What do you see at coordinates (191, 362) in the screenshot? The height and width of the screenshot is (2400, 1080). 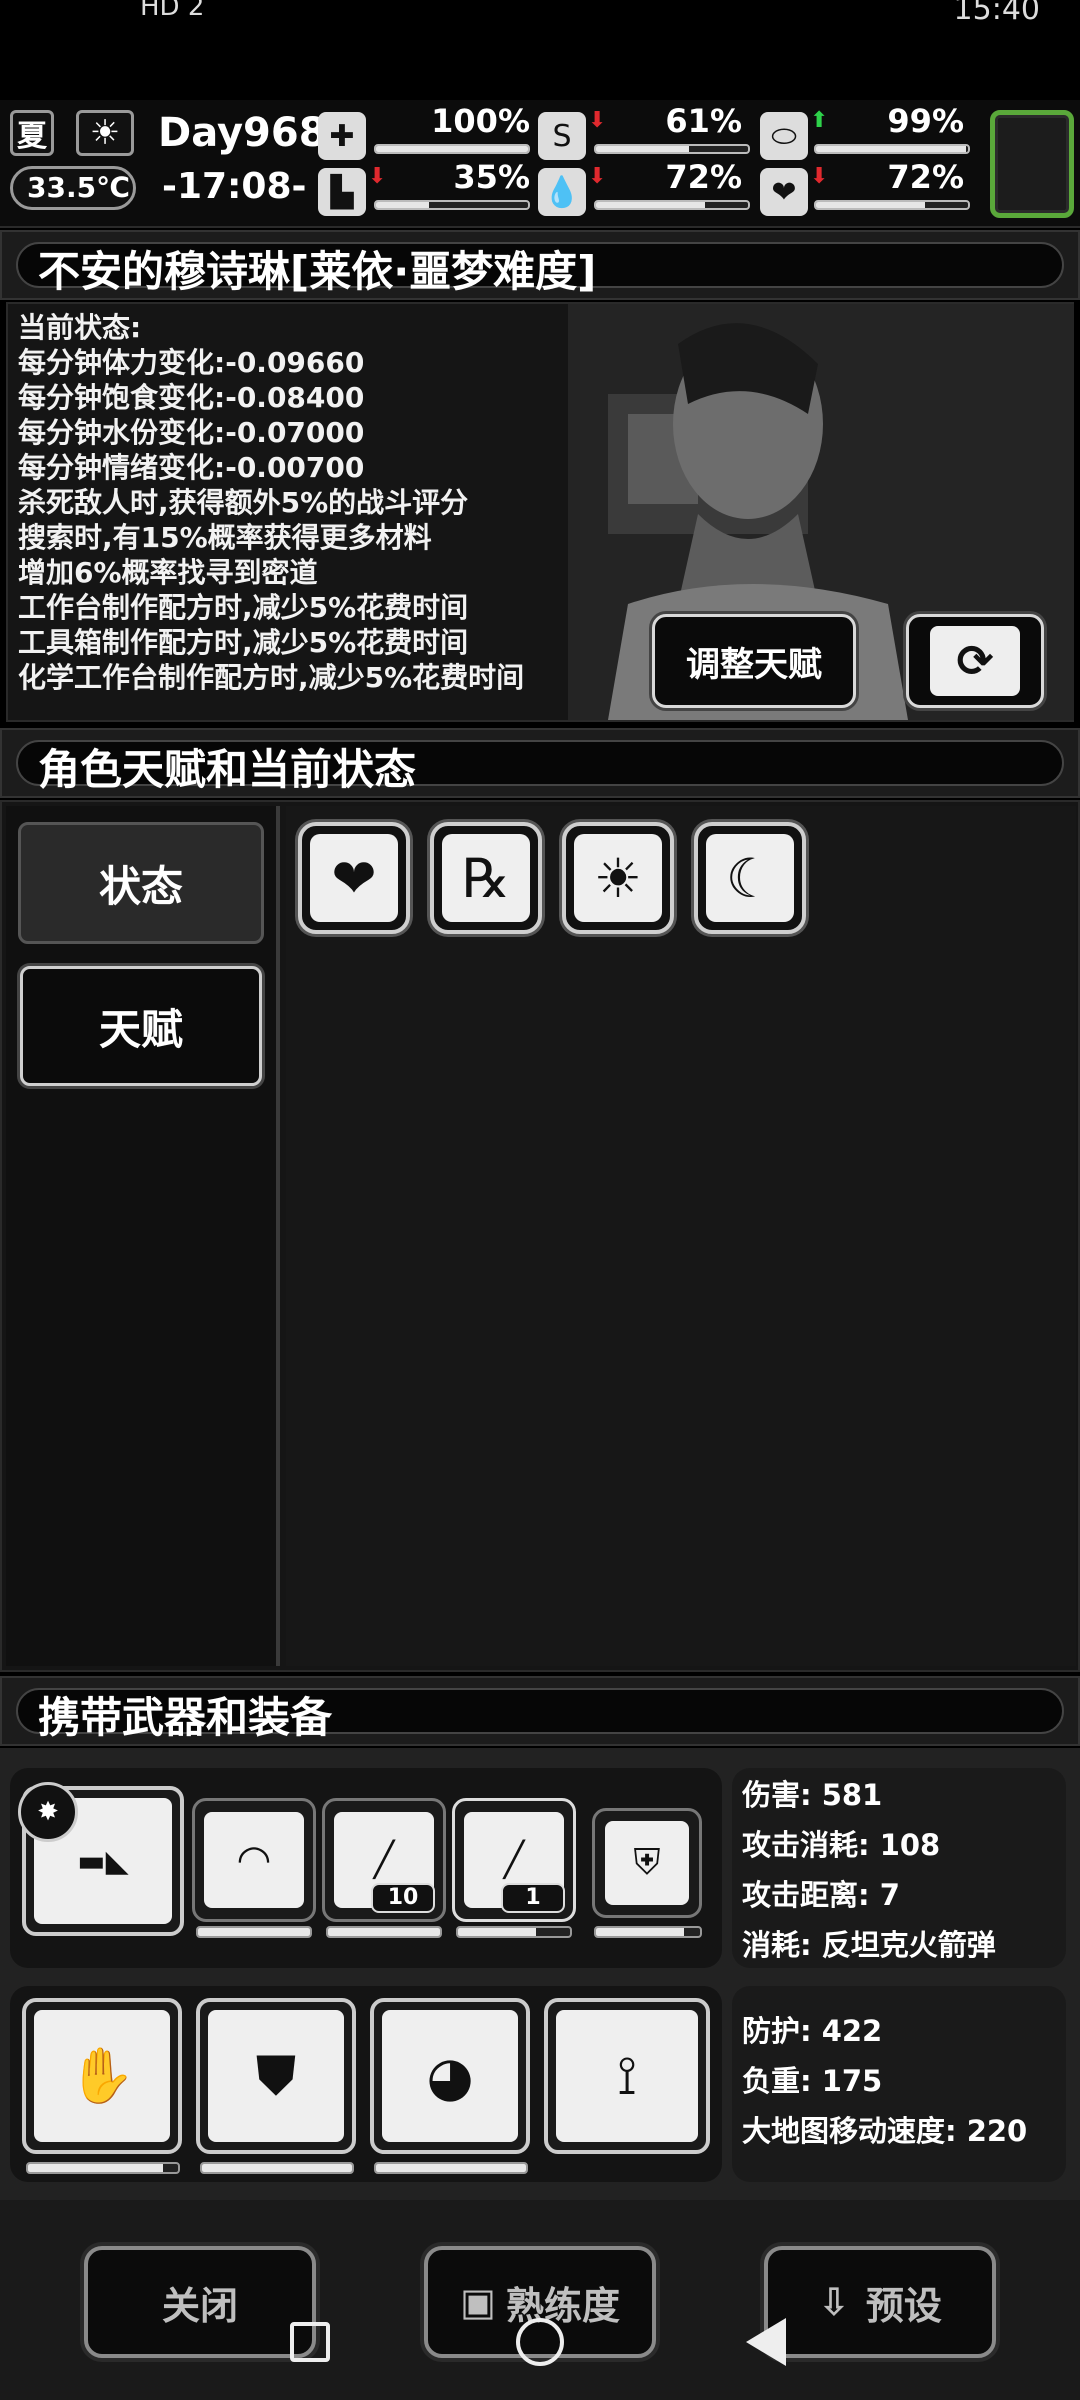 I see `status-line: 每分钟体力变化:-0.09660` at bounding box center [191, 362].